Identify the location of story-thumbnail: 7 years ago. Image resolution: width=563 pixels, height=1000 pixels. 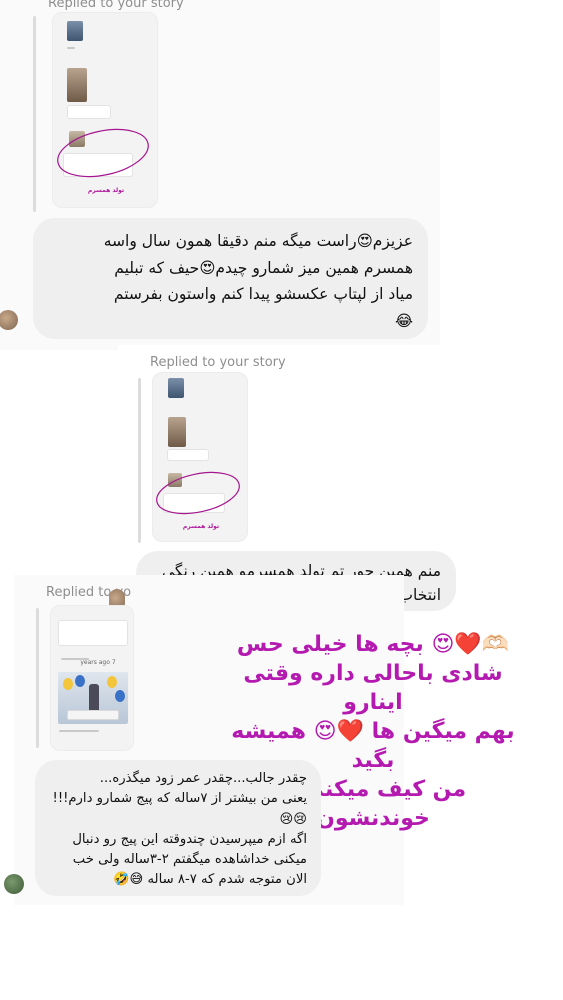
(92, 678).